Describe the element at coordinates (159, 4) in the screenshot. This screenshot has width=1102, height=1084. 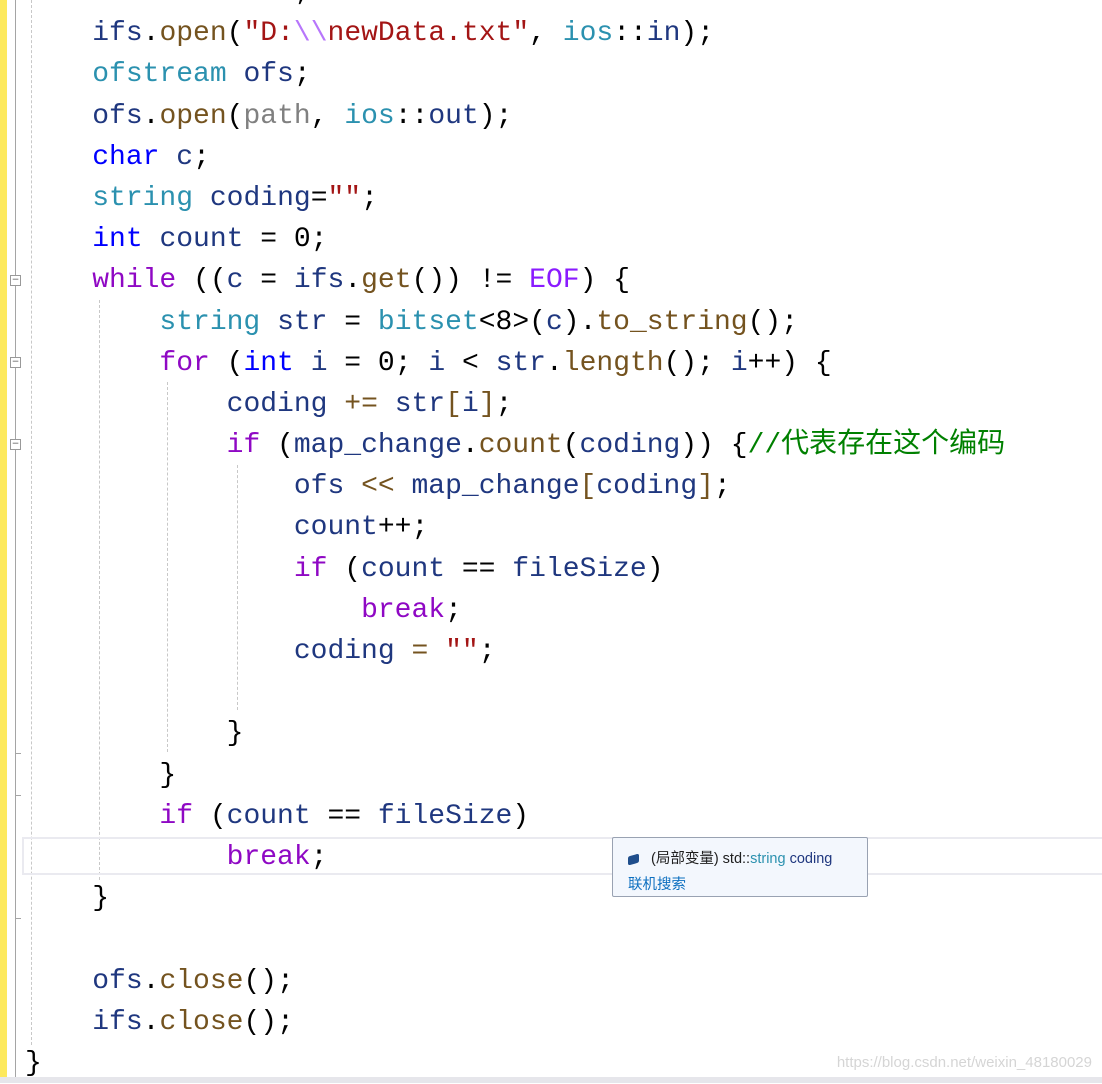
I see `code-token-type: ifstream` at that location.